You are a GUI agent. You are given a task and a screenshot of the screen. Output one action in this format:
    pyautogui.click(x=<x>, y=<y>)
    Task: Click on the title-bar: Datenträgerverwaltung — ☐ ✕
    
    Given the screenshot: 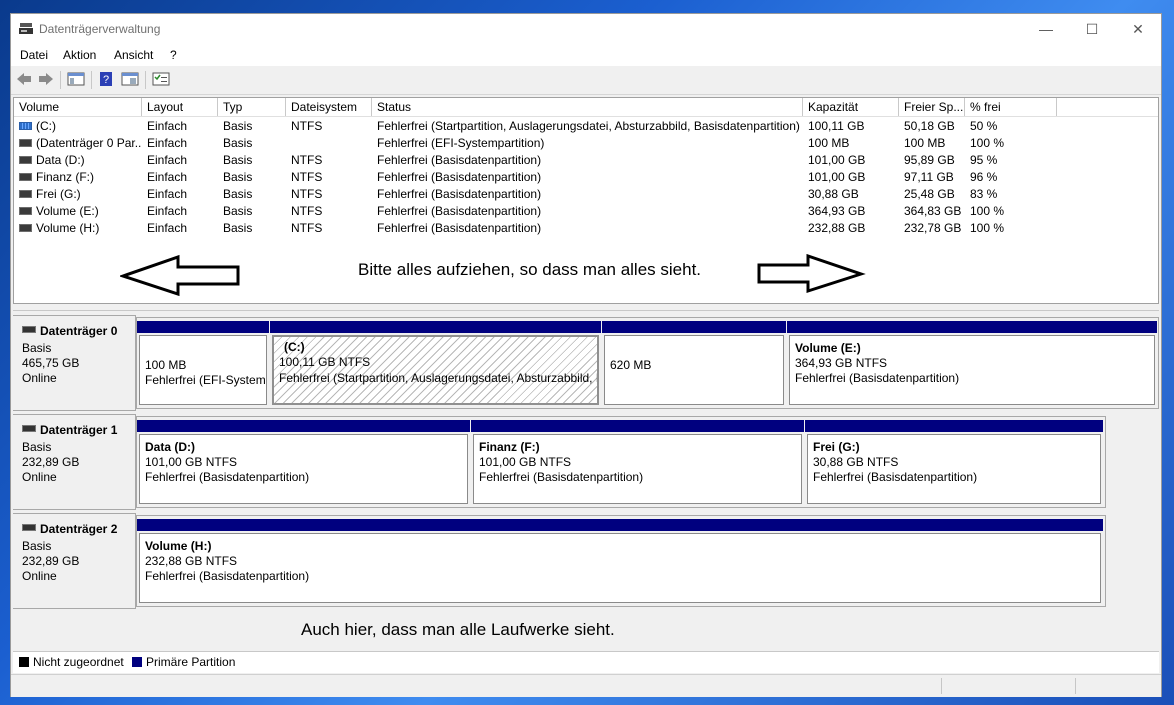 What is the action you would take?
    pyautogui.click(x=586, y=29)
    